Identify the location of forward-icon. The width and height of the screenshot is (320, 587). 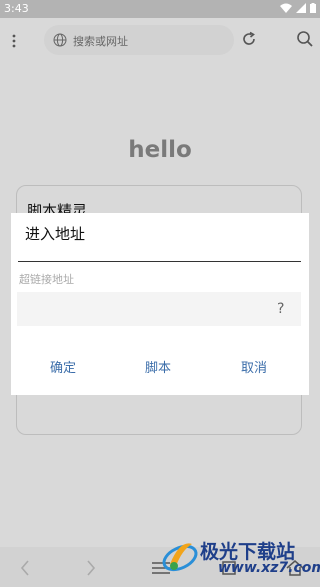
(91, 568).